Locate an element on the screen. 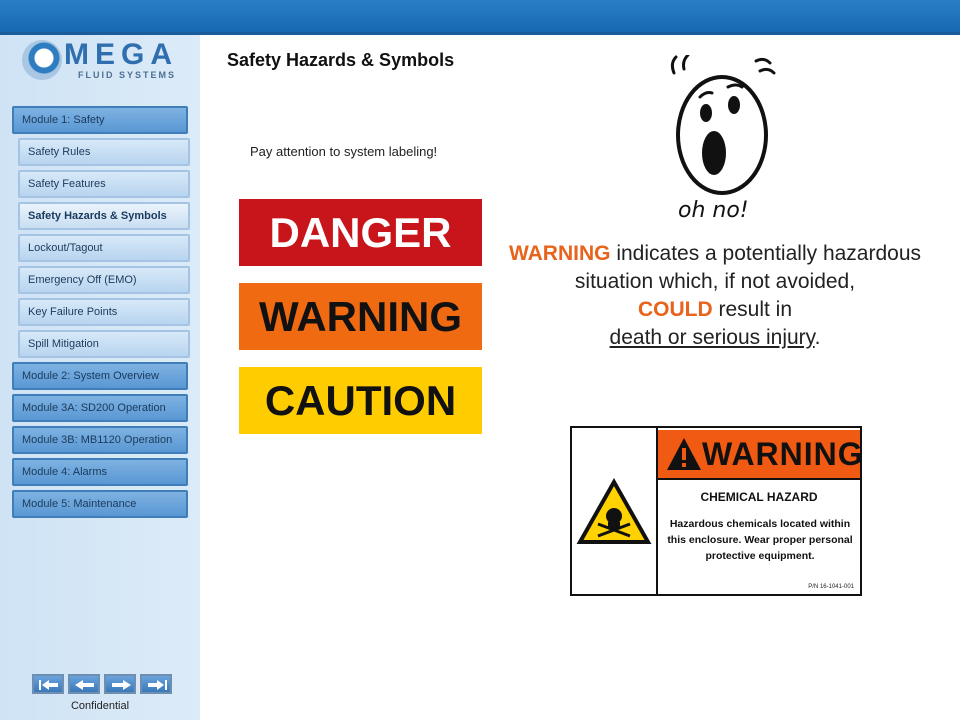 This screenshot has width=960, height=720. confidential-label: Confidential is located at coordinates (100, 706).